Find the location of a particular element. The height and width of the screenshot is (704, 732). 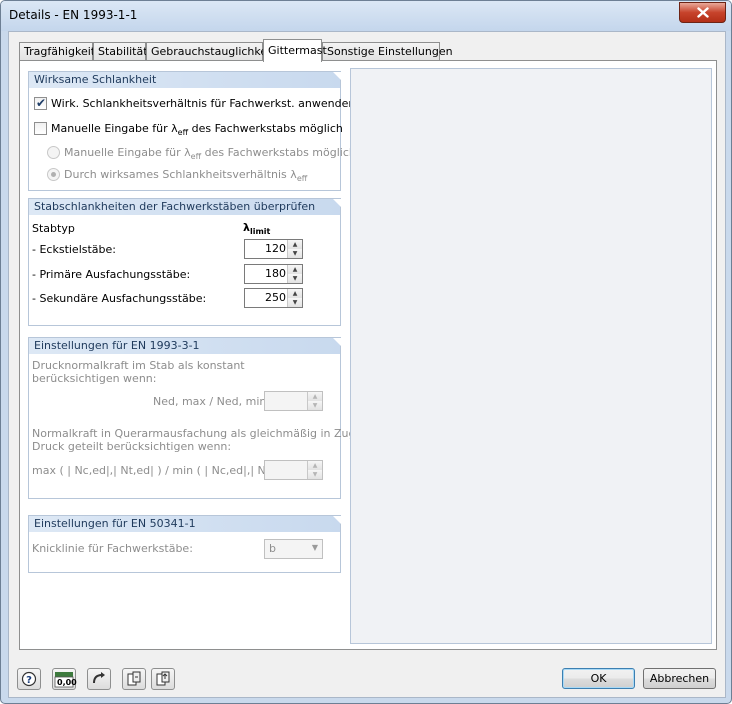

close-button is located at coordinates (702, 12).